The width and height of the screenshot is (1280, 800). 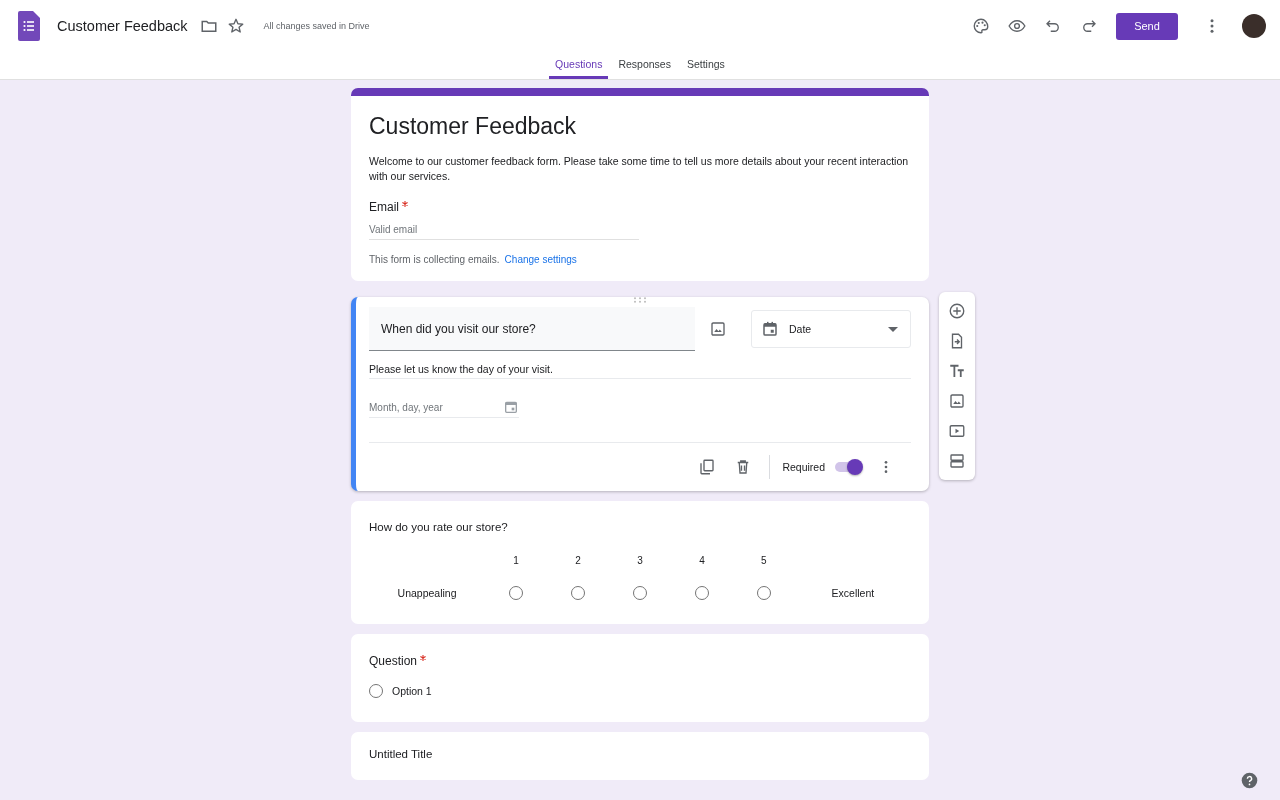 I want to click on section-icon, so click(x=957, y=461).